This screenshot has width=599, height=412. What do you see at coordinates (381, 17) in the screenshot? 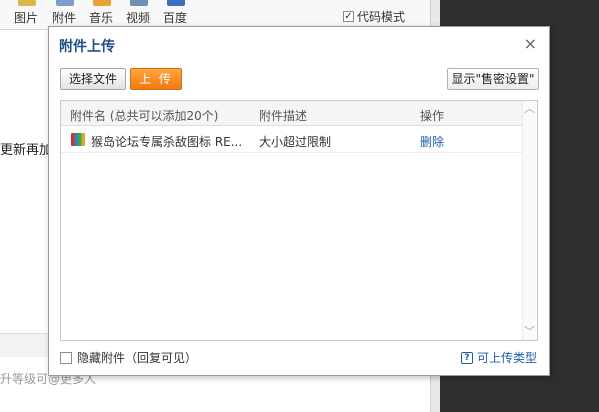
I see `code-mode-label: 代码模式` at bounding box center [381, 17].